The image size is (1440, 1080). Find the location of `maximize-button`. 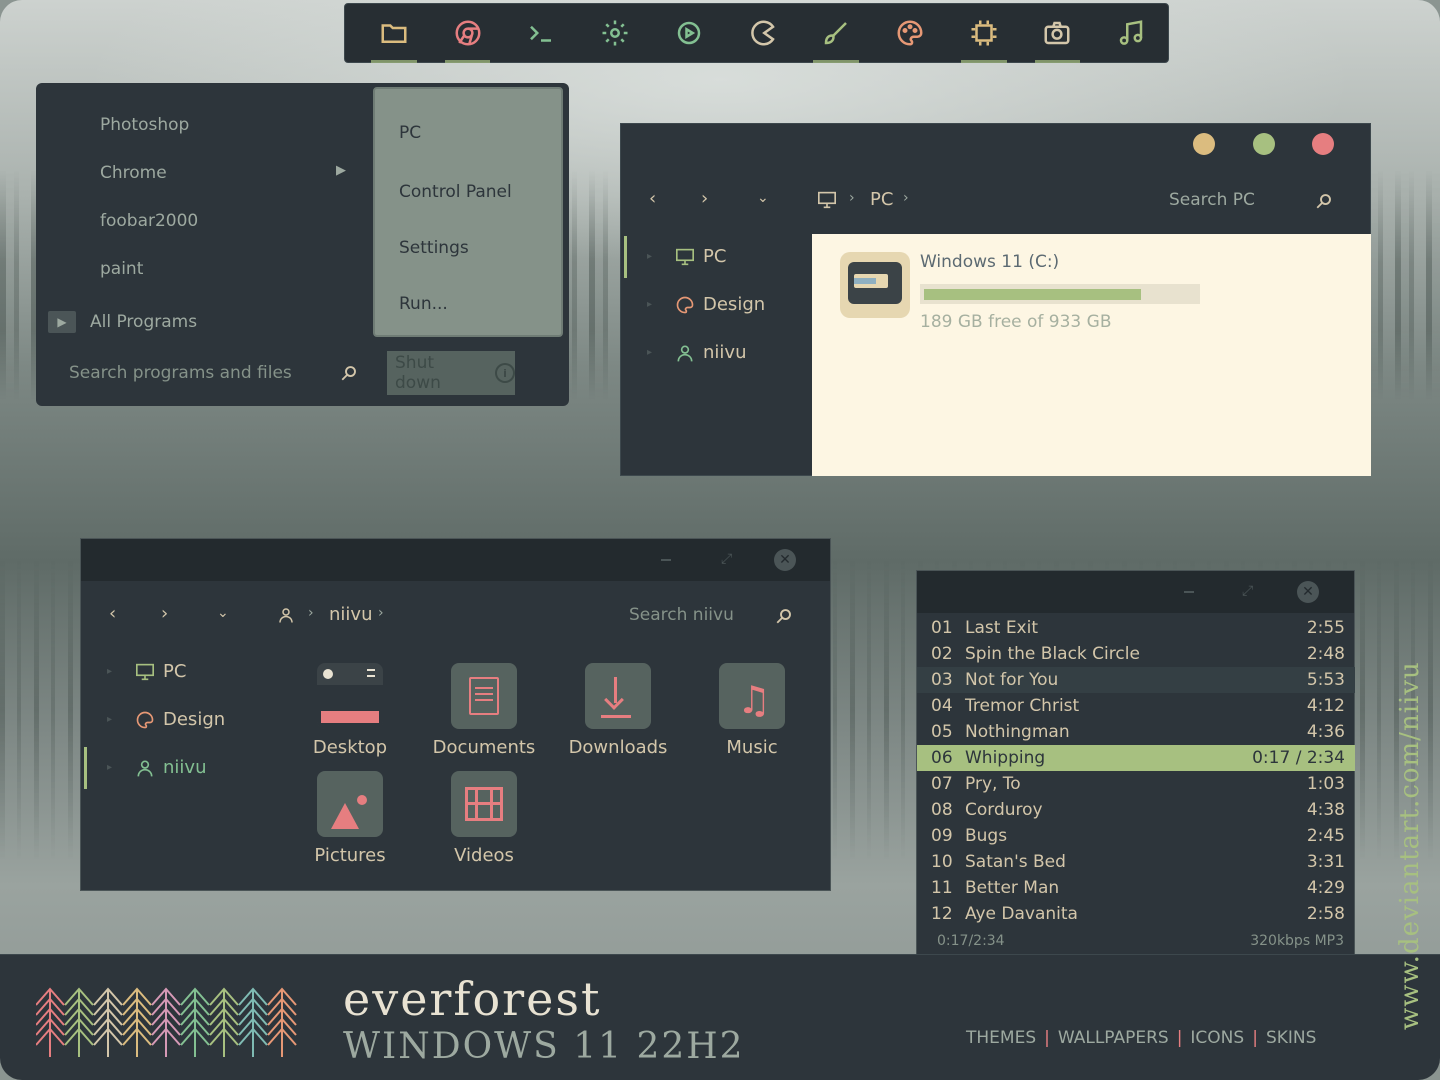

maximize-button is located at coordinates (1264, 144).